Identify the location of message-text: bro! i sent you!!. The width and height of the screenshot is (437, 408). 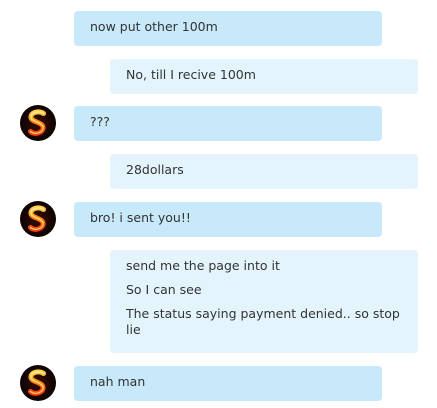
(140, 217).